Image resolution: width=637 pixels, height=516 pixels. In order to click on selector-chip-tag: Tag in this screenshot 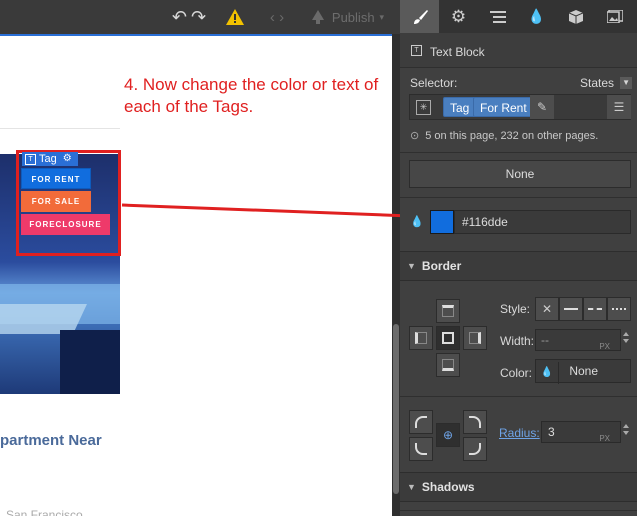, I will do `click(460, 107)`.